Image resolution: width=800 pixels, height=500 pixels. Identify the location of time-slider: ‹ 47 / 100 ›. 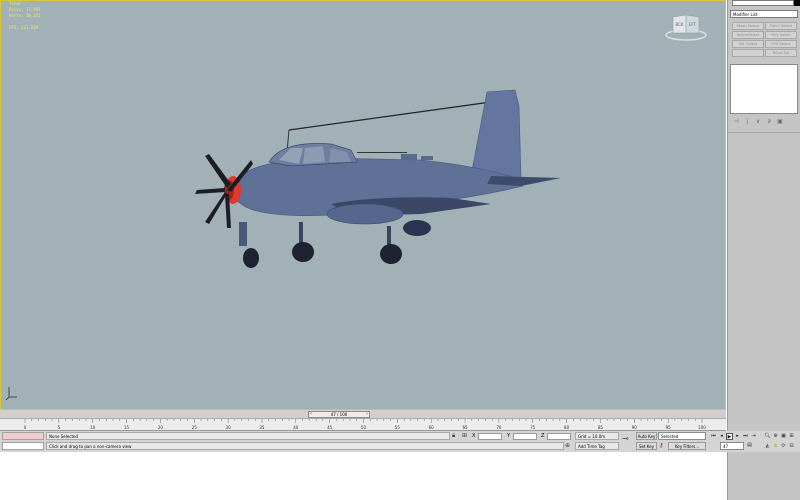
(339, 414).